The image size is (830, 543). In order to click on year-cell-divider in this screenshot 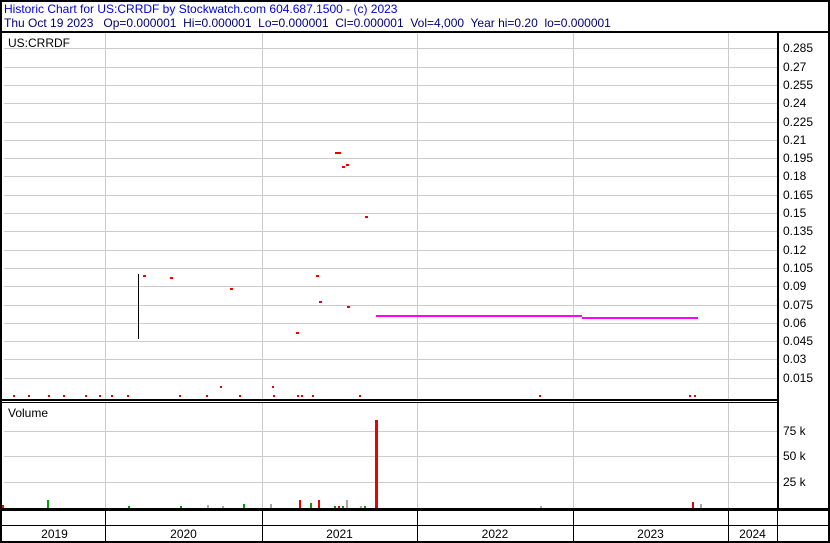, I will do `click(777, 533)`.